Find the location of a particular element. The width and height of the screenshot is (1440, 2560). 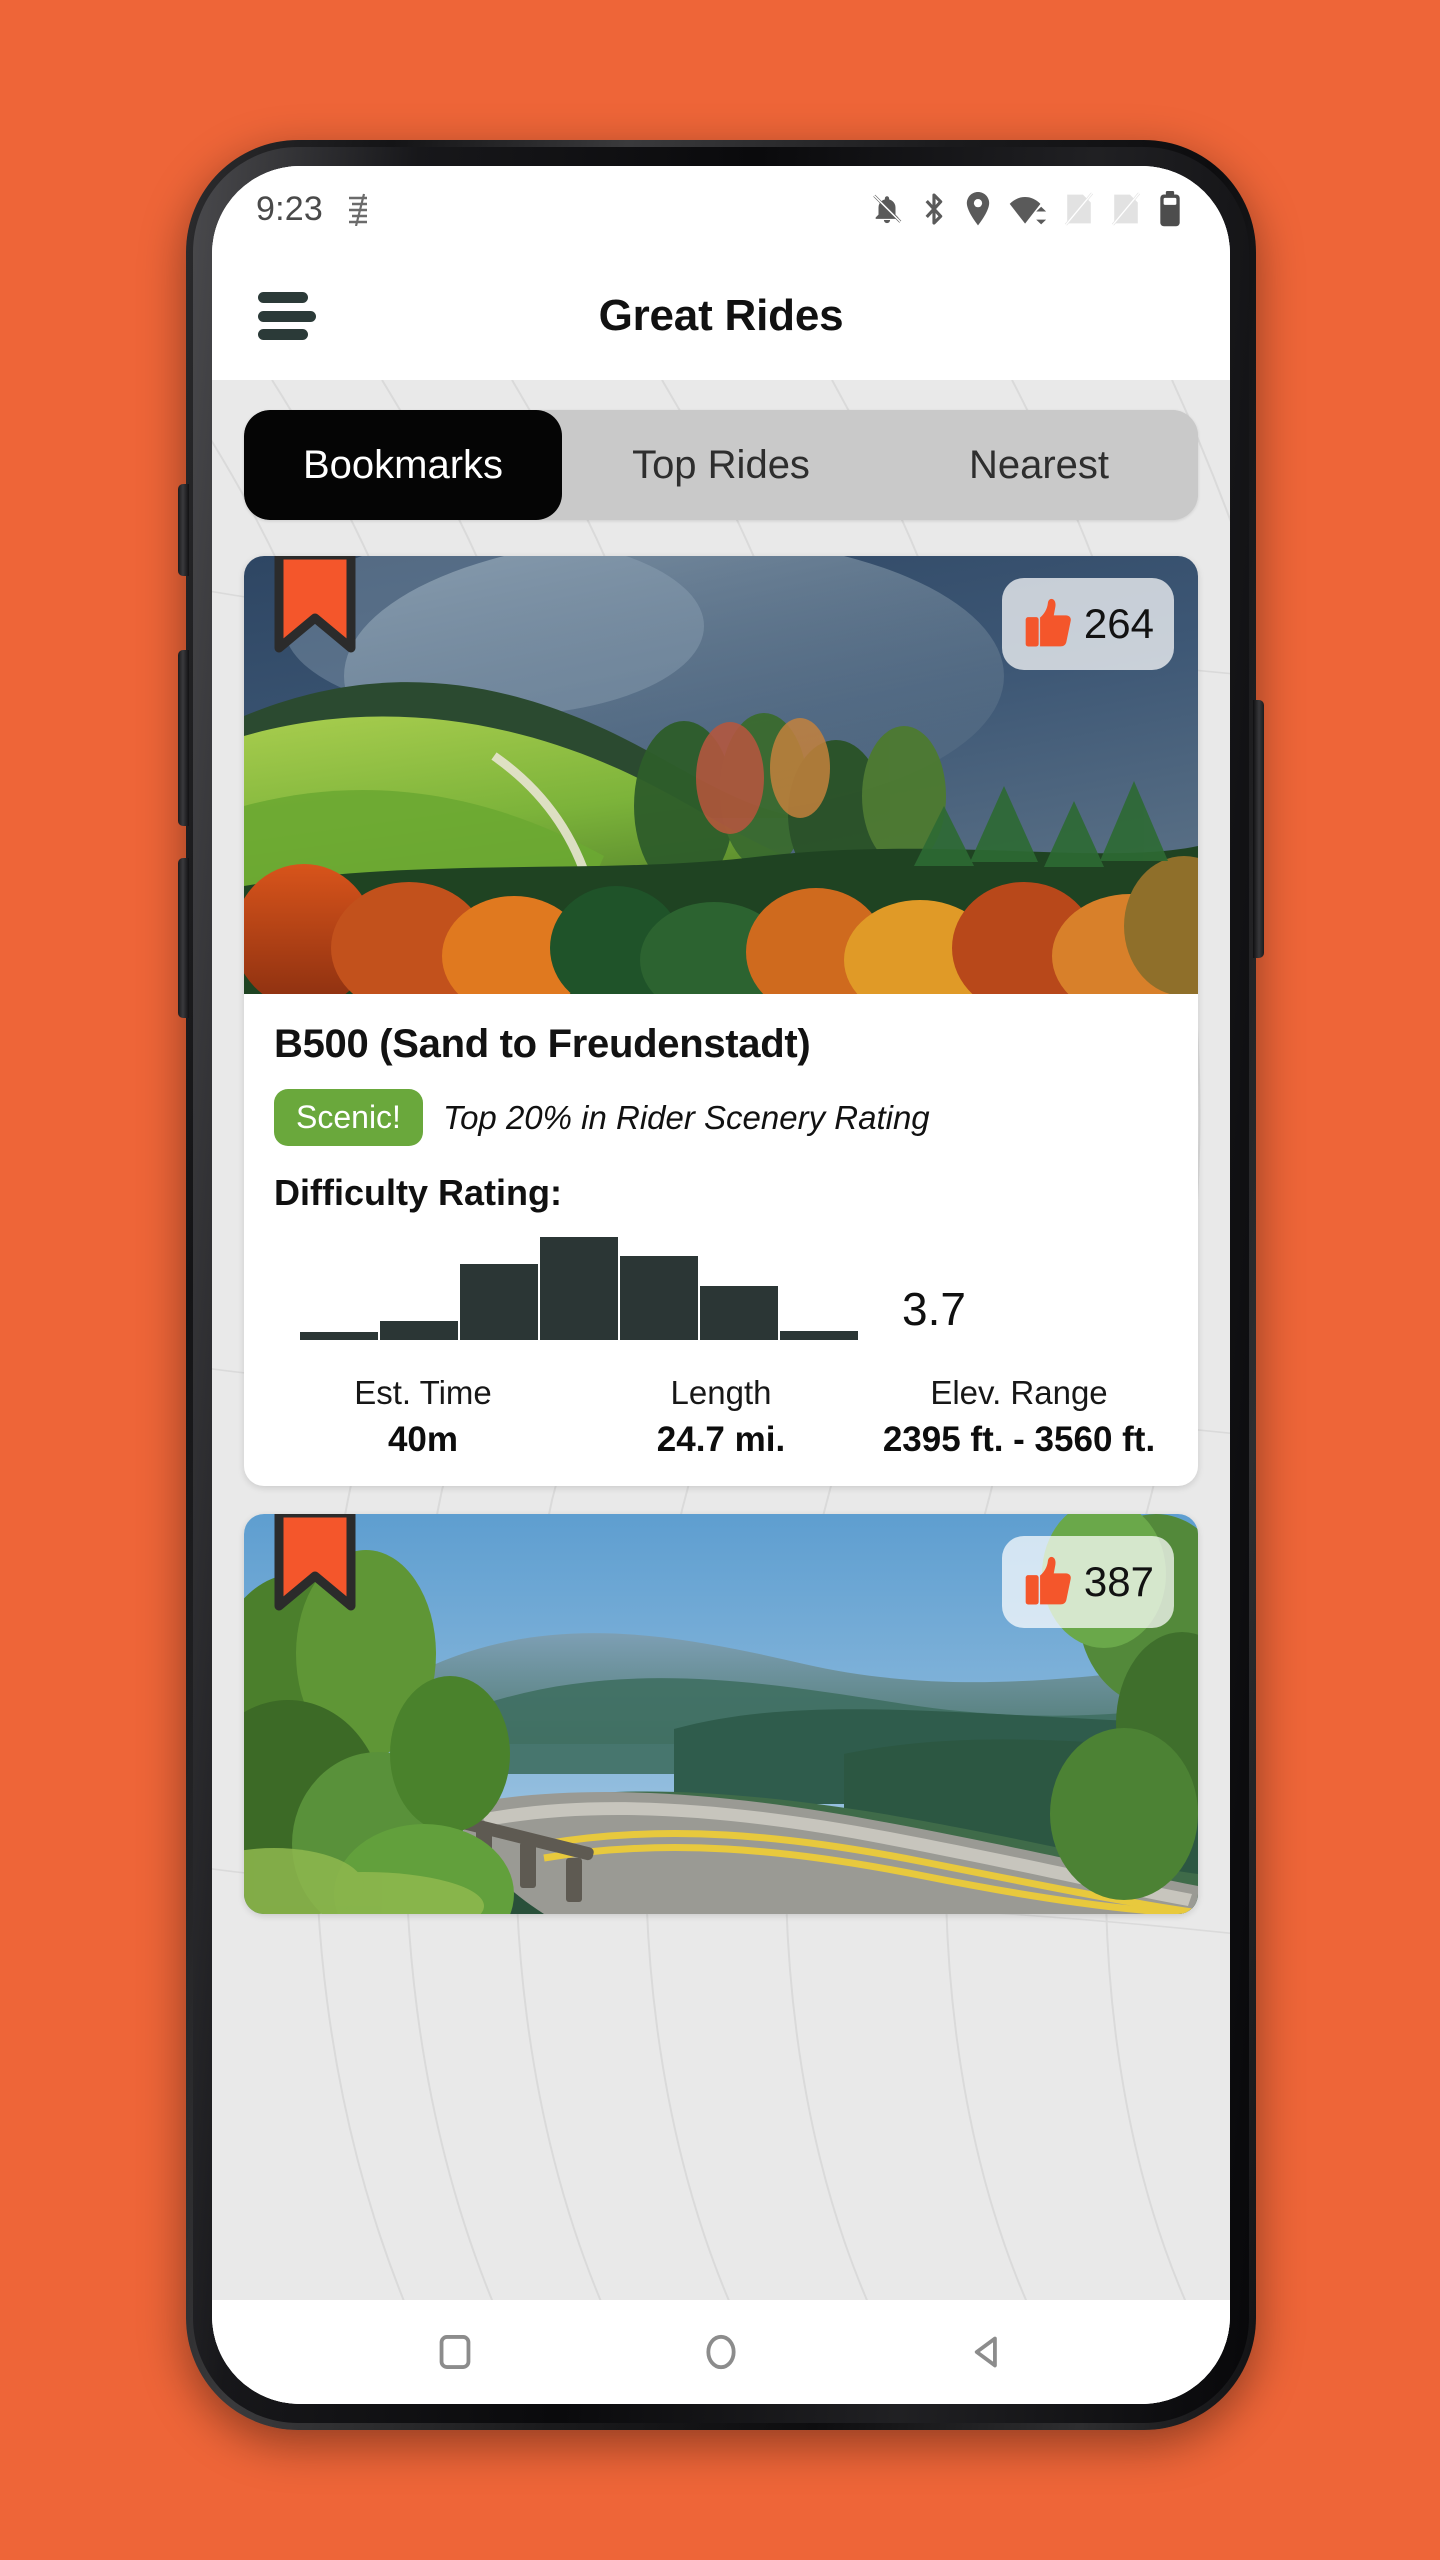

vibrate-icon is located at coordinates (357, 209).